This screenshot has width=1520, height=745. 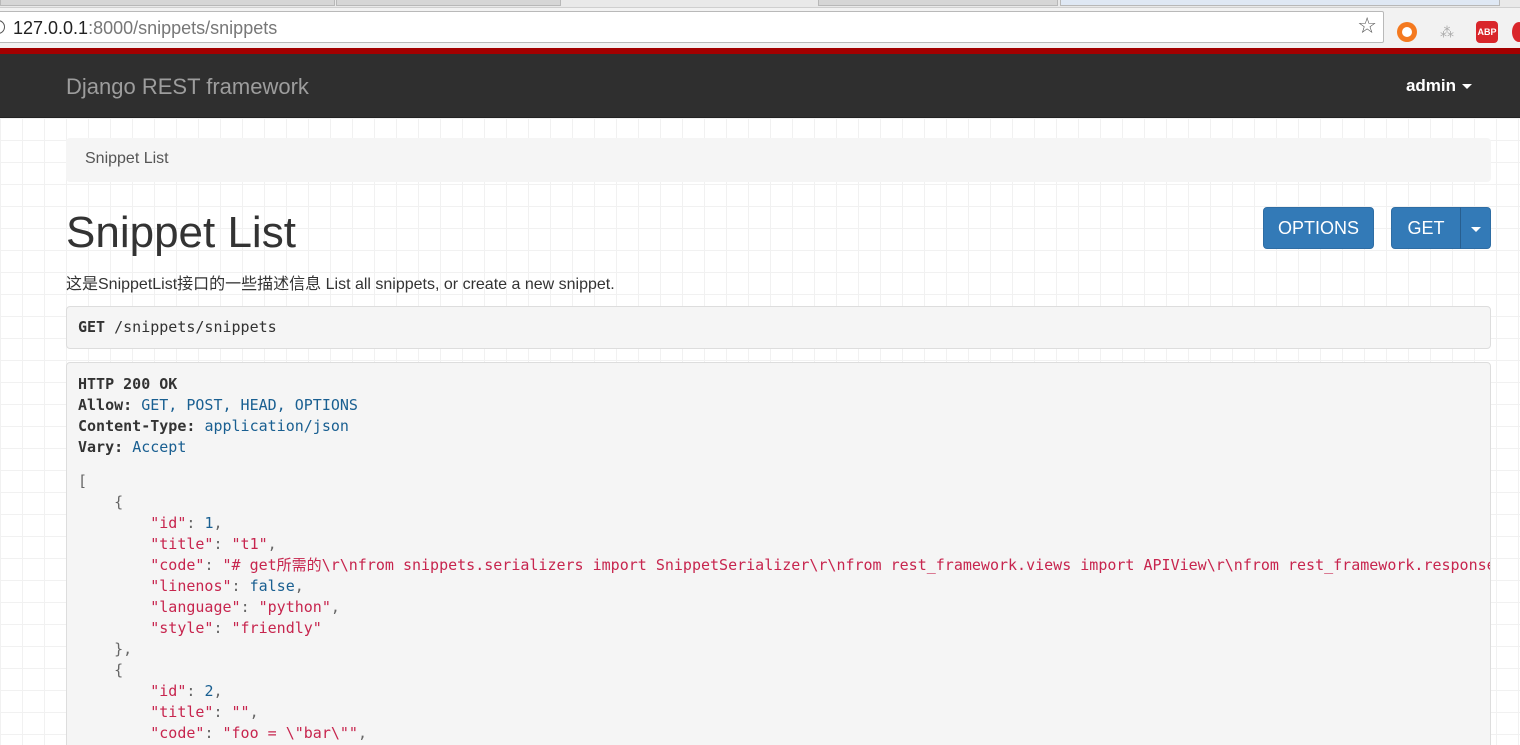 What do you see at coordinates (760, 4) in the screenshot?
I see `browser-tab-strip` at bounding box center [760, 4].